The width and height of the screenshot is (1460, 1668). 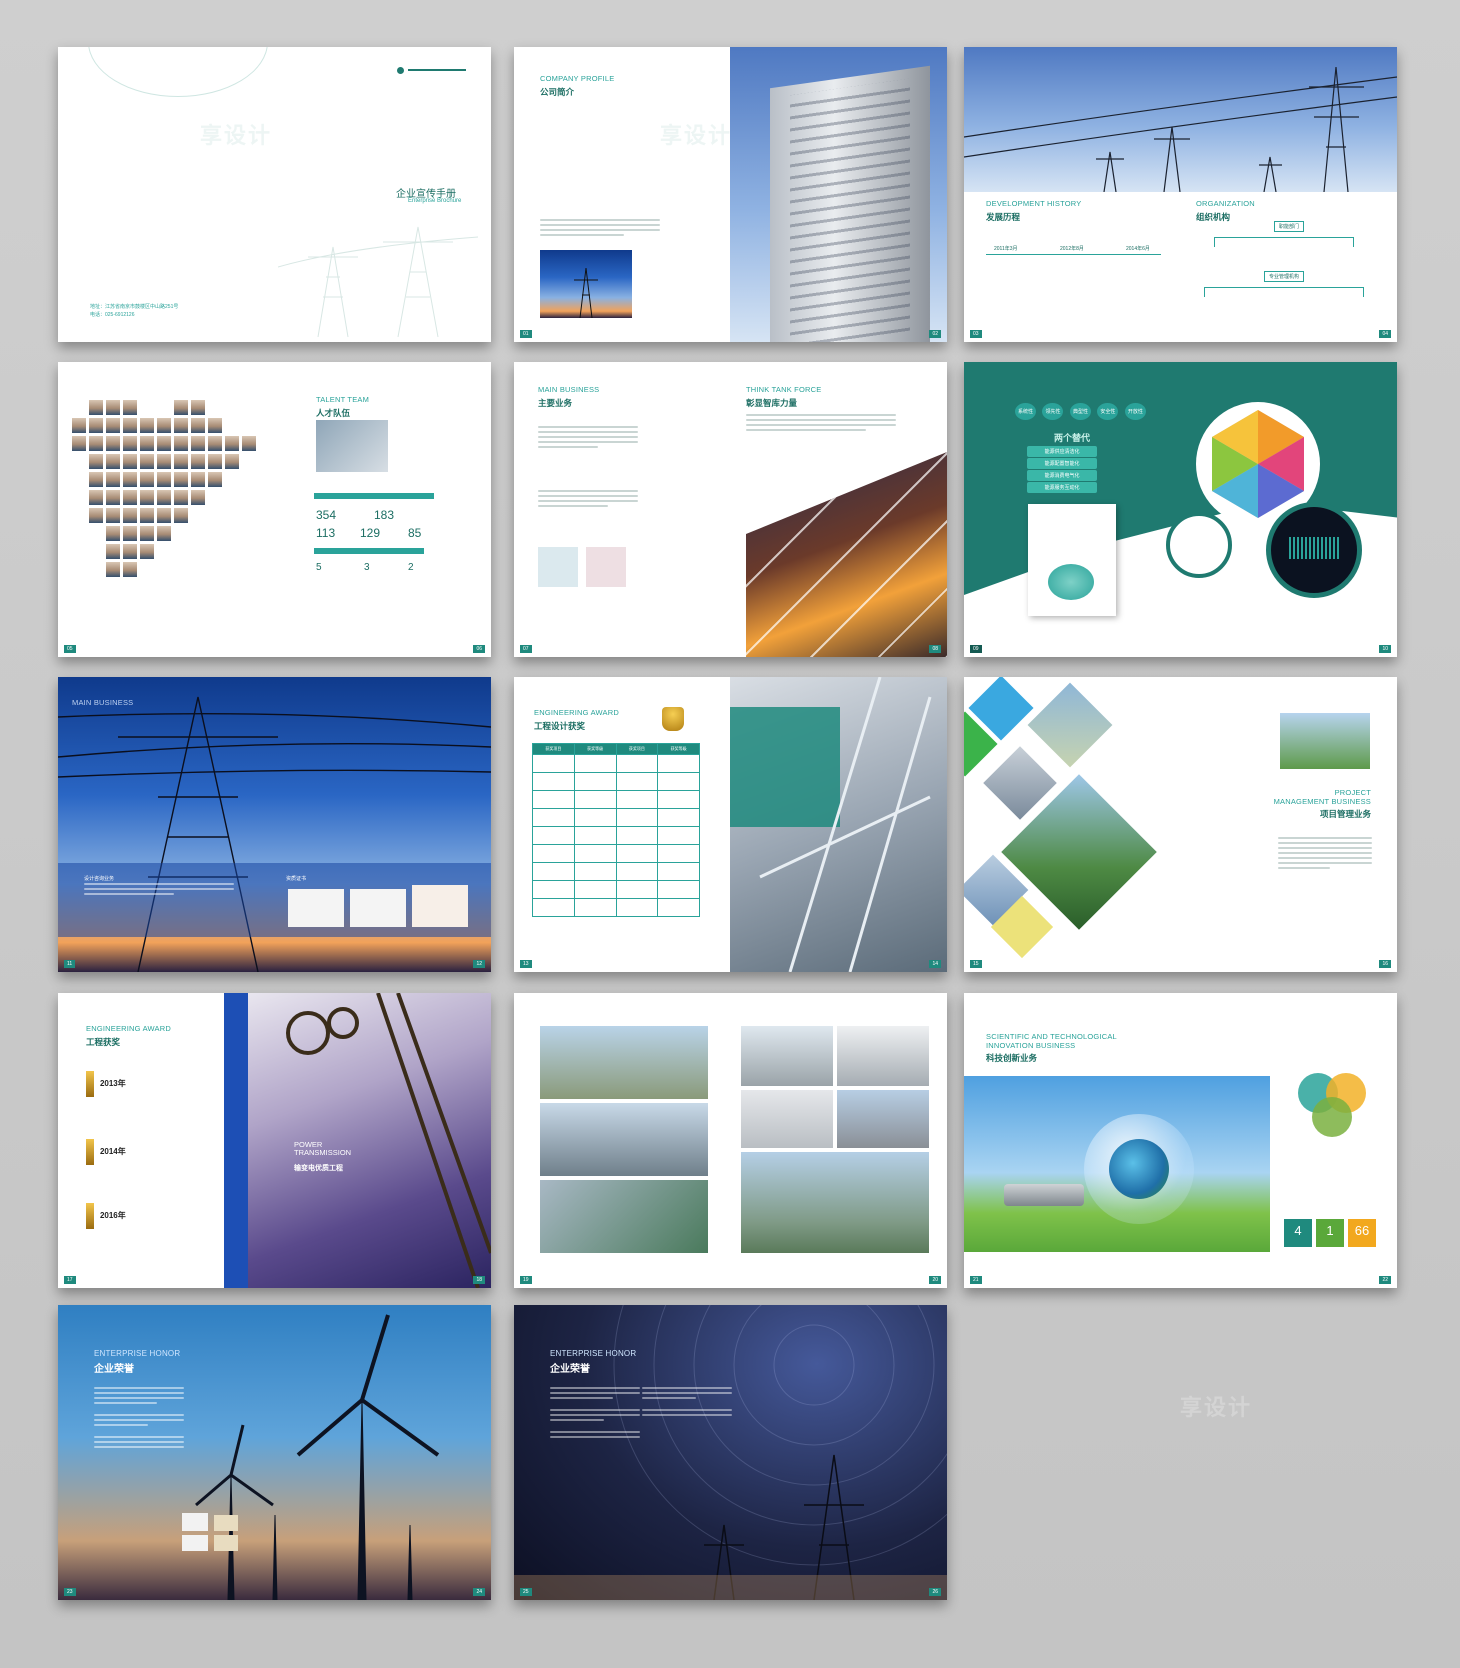 I want to click on page-number: 10, so click(x=1385, y=649).